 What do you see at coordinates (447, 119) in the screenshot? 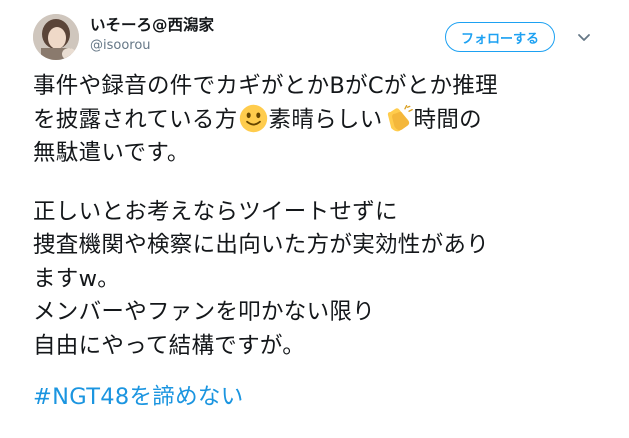
I see `tweet-text-segment: 時間の` at bounding box center [447, 119].